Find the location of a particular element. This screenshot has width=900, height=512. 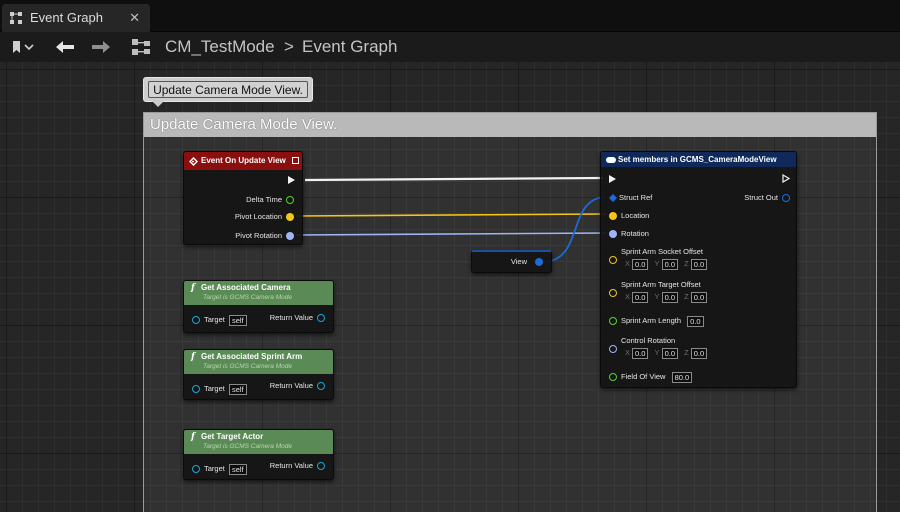

control-rotation-label-row: Control Rotation is located at coordinates (648, 341).